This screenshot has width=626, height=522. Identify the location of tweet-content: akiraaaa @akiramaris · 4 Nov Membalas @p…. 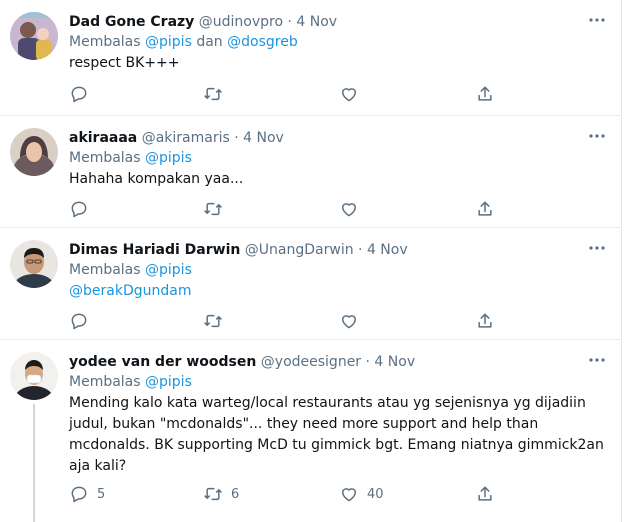
(337, 159).